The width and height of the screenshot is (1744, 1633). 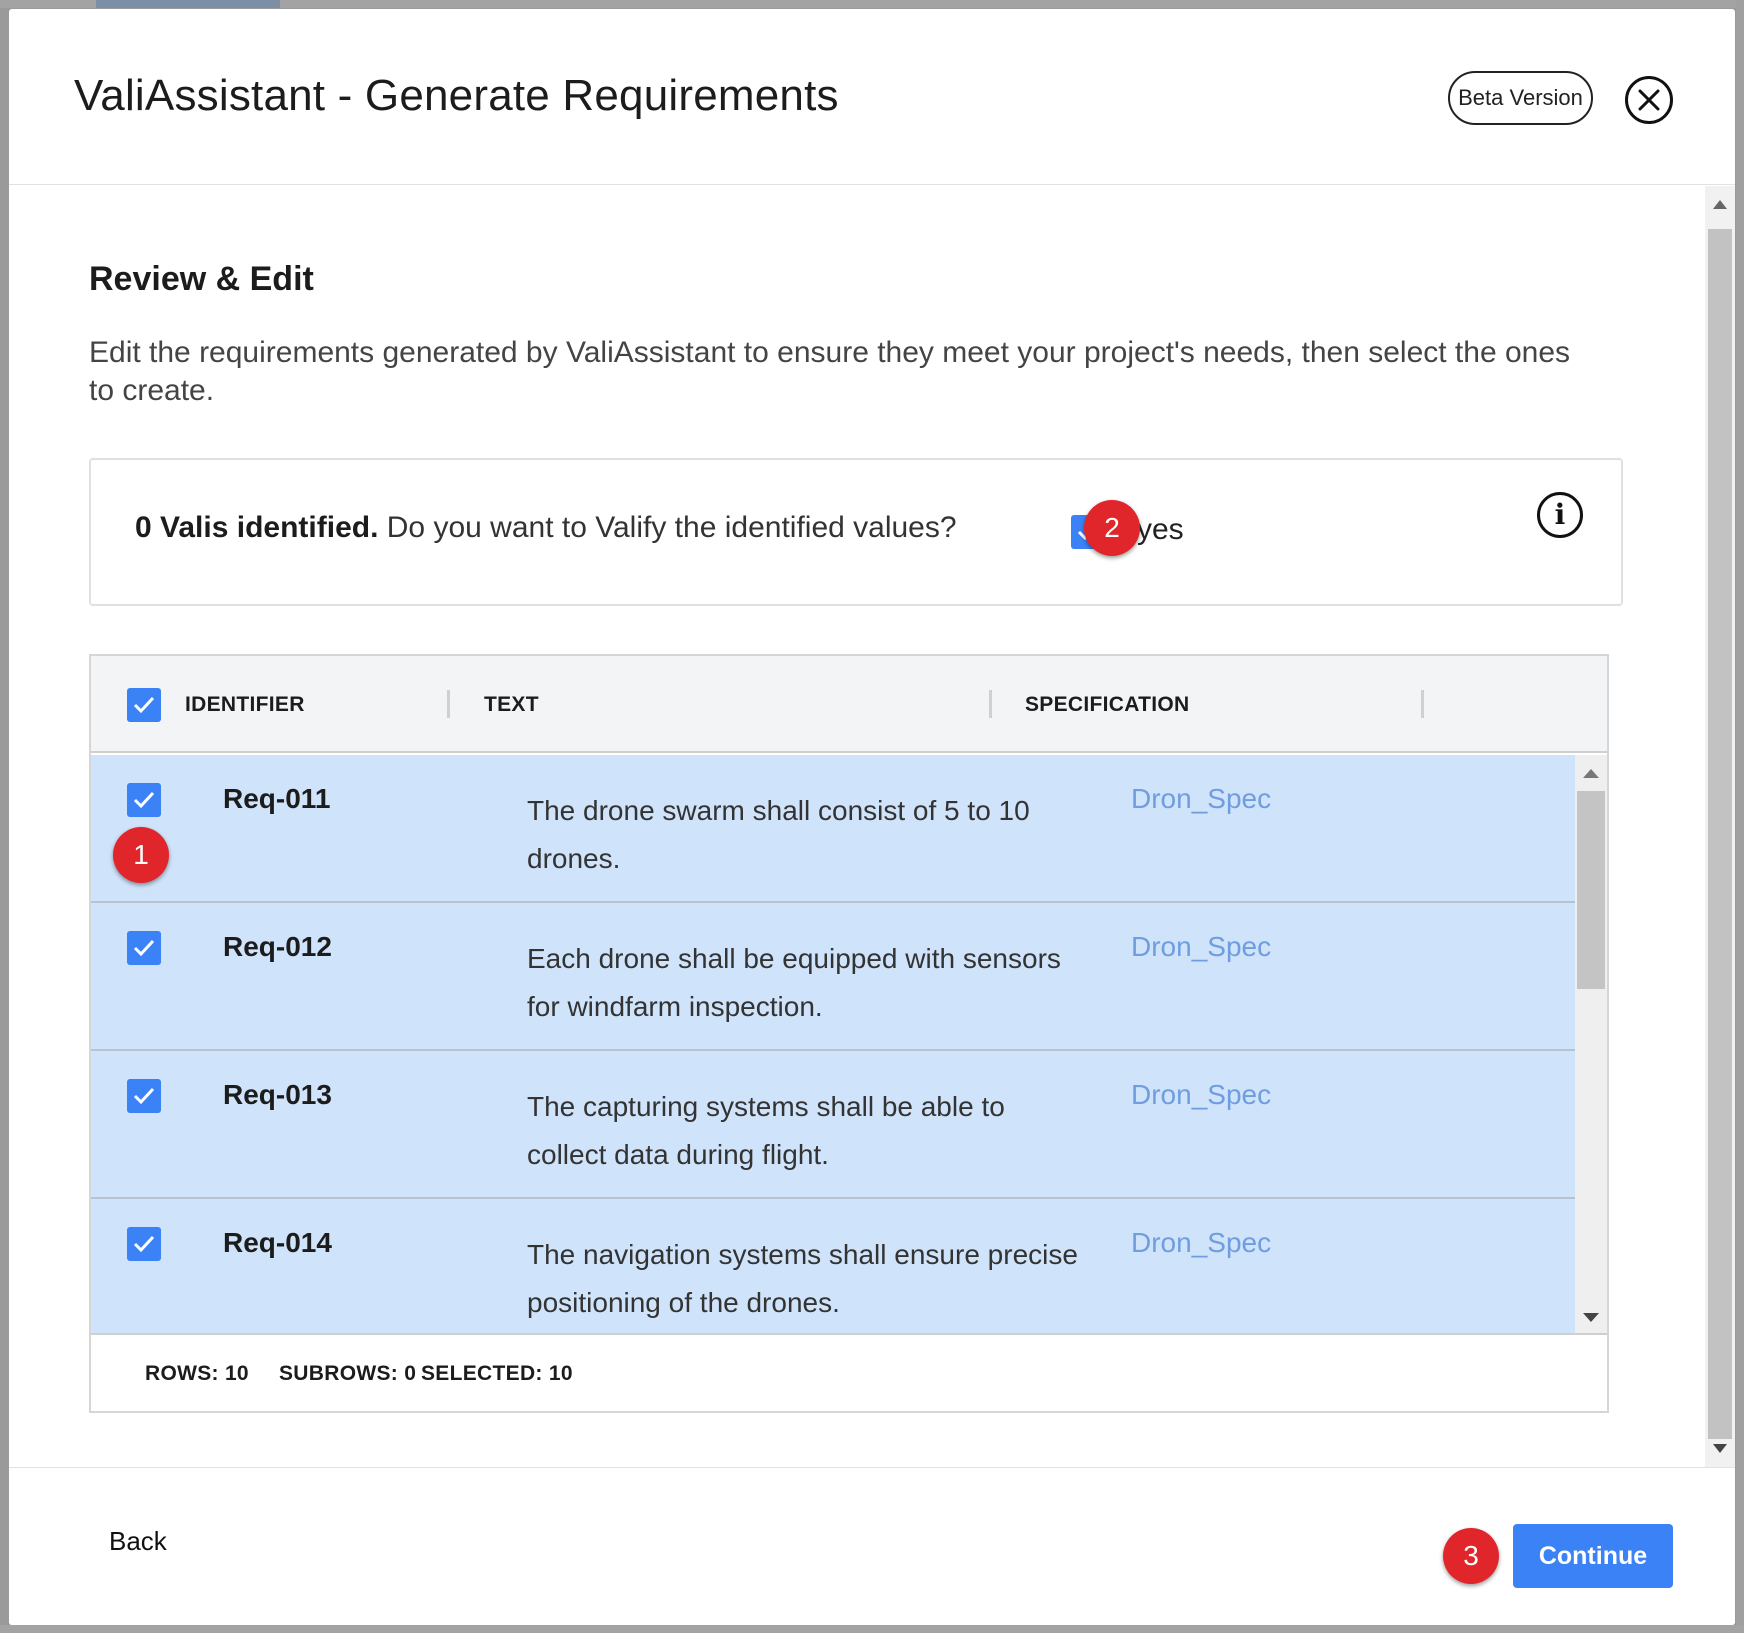 I want to click on close-icon, so click(x=1649, y=100).